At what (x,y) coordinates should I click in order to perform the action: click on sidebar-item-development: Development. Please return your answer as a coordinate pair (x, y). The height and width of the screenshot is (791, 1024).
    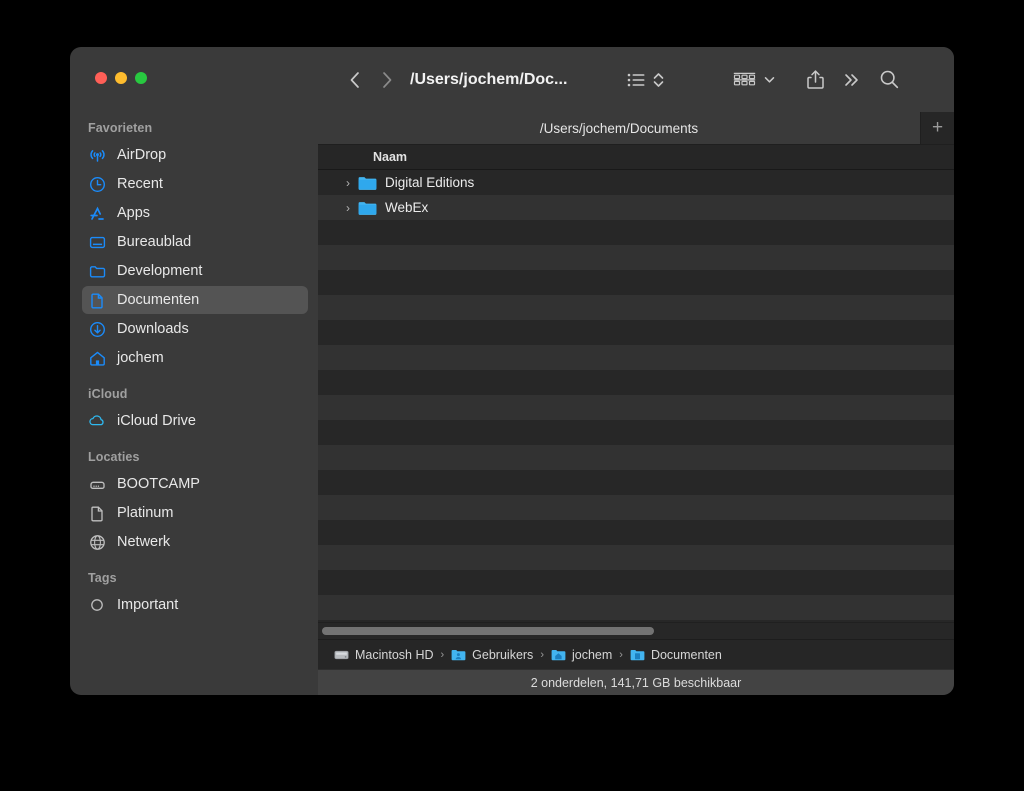
    Looking at the image, I should click on (195, 271).